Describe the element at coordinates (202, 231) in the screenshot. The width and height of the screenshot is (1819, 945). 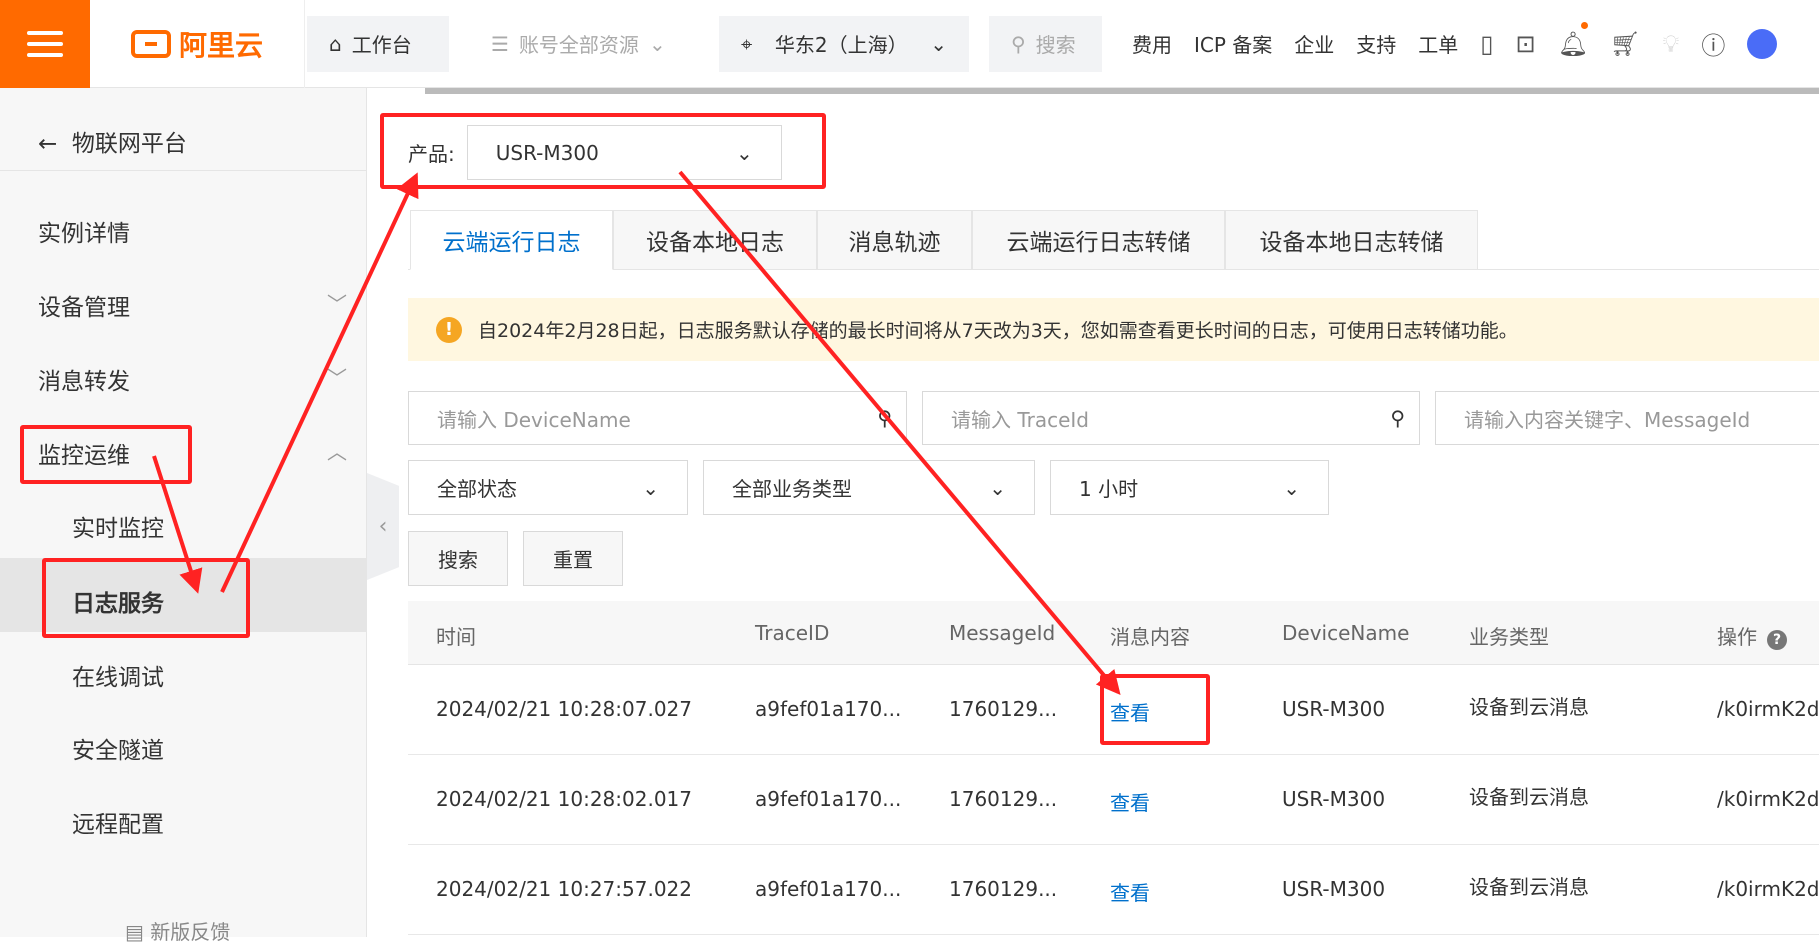
I see `sidebar-item-instance: 实例详情` at that location.